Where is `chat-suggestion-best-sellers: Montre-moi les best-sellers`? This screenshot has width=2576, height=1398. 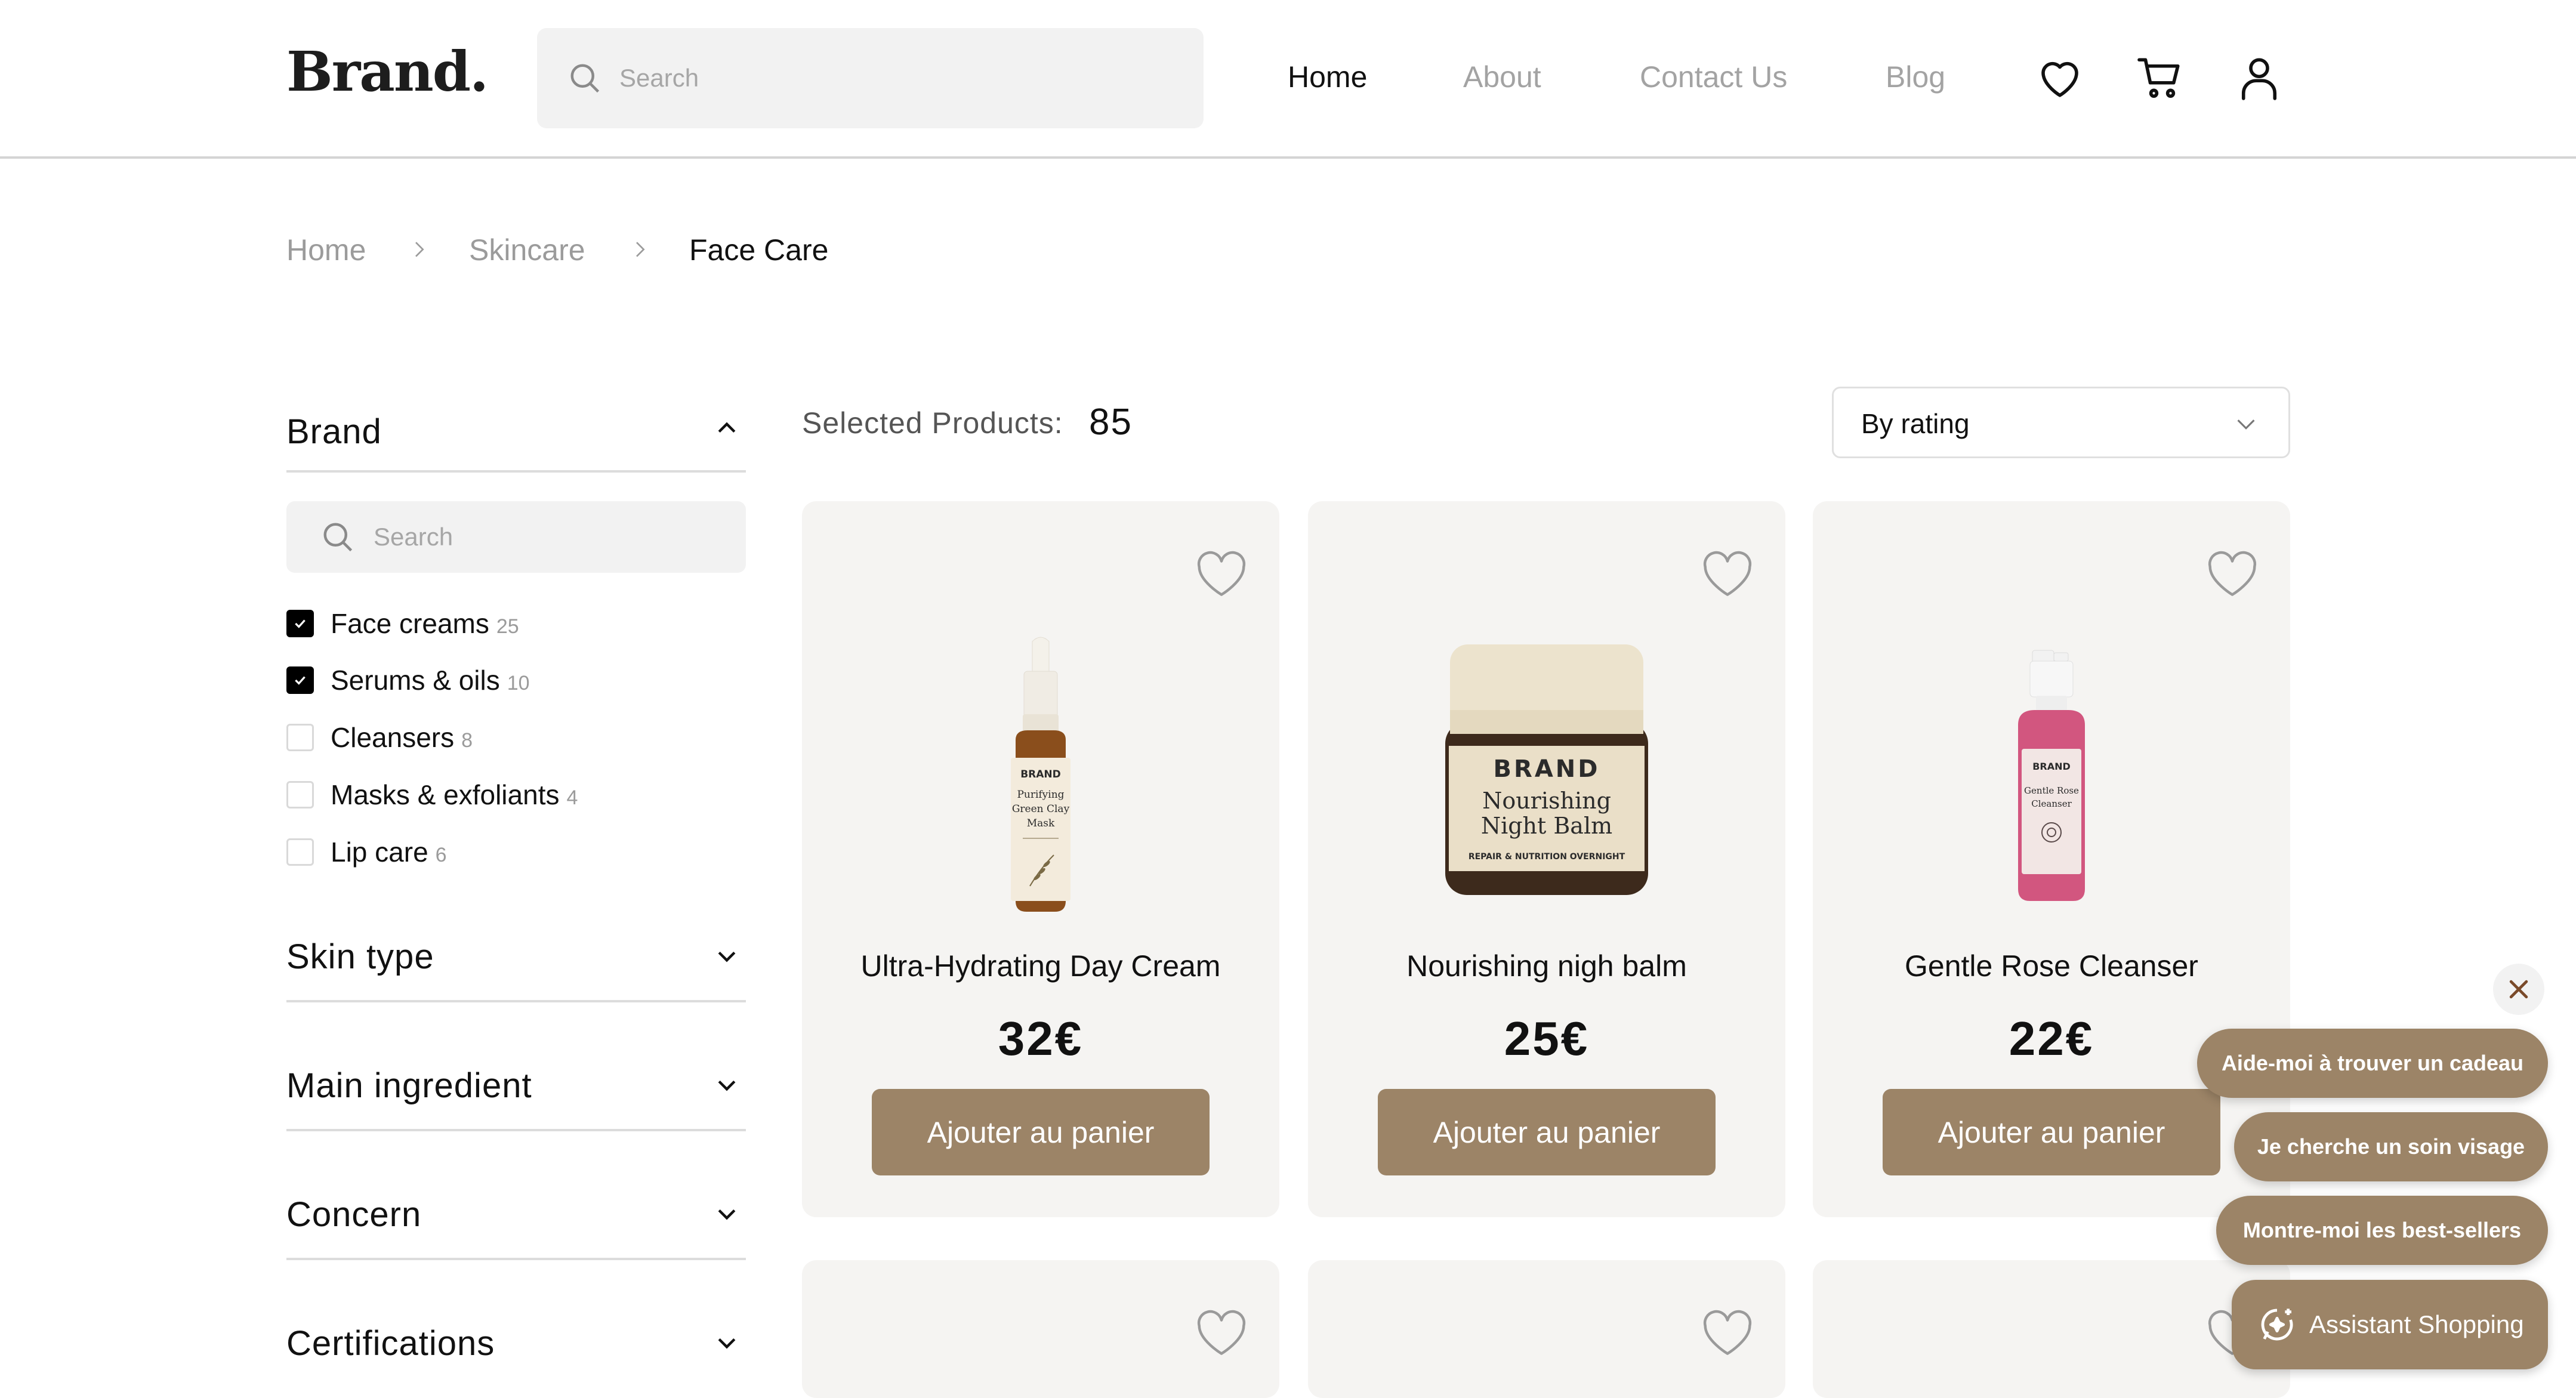 chat-suggestion-best-sellers: Montre-moi les best-sellers is located at coordinates (2382, 1230).